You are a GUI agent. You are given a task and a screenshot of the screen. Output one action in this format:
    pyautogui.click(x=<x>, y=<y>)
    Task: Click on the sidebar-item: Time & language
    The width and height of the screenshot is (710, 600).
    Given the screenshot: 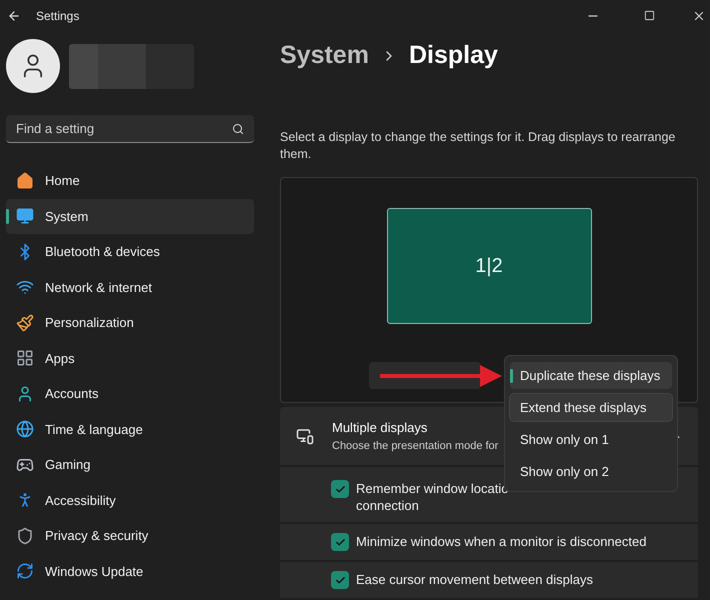 What is the action you would take?
    pyautogui.click(x=130, y=429)
    